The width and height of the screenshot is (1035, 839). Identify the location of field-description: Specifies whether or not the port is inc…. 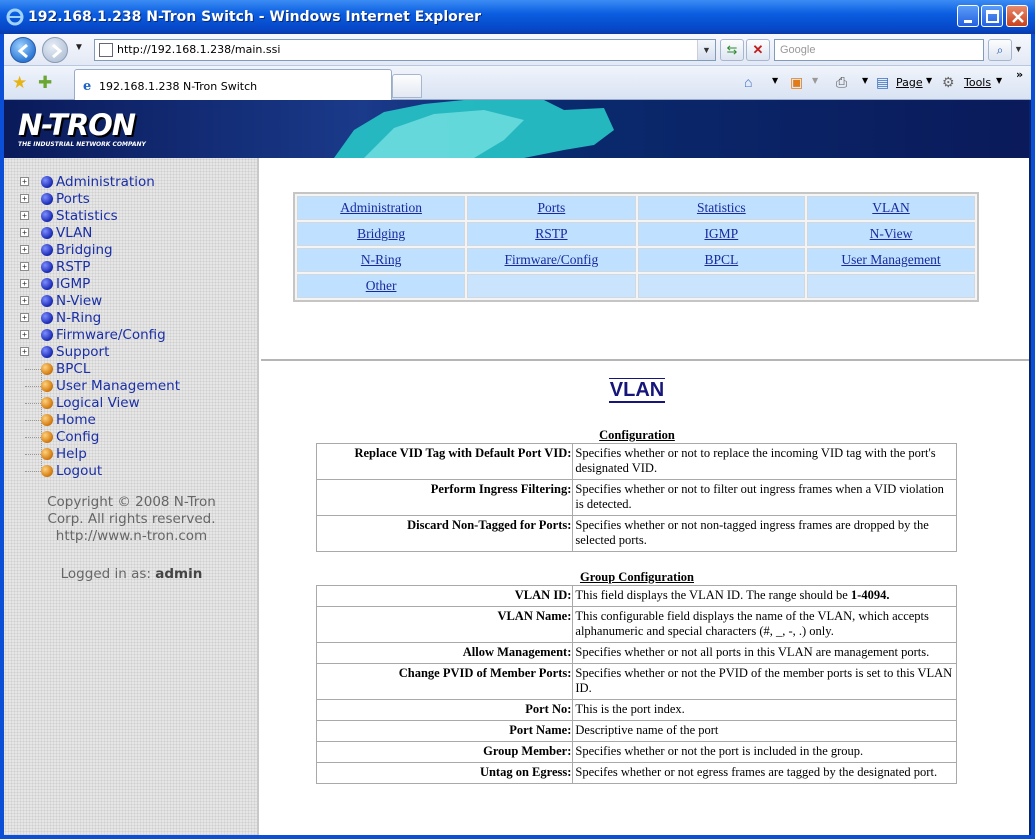
(764, 752).